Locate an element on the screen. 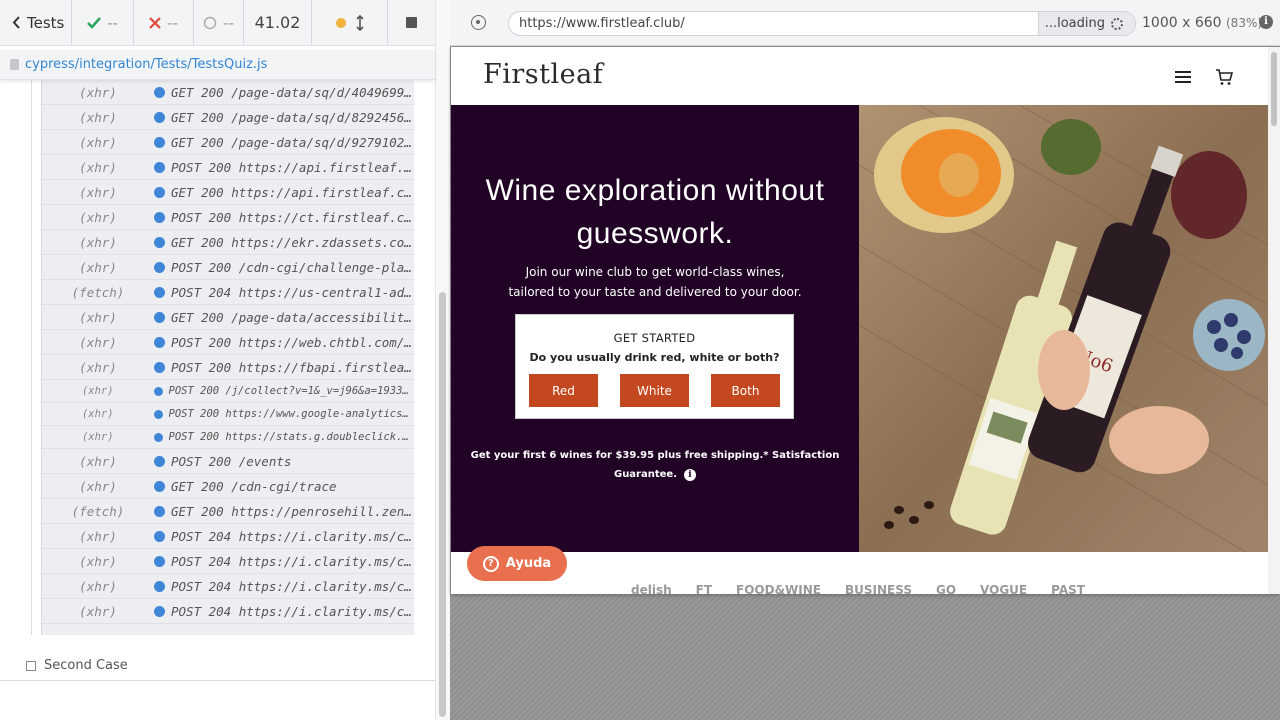 The image size is (1280, 720). runner-header: Tests -- -- -- 41.02 is located at coordinates (217, 23).